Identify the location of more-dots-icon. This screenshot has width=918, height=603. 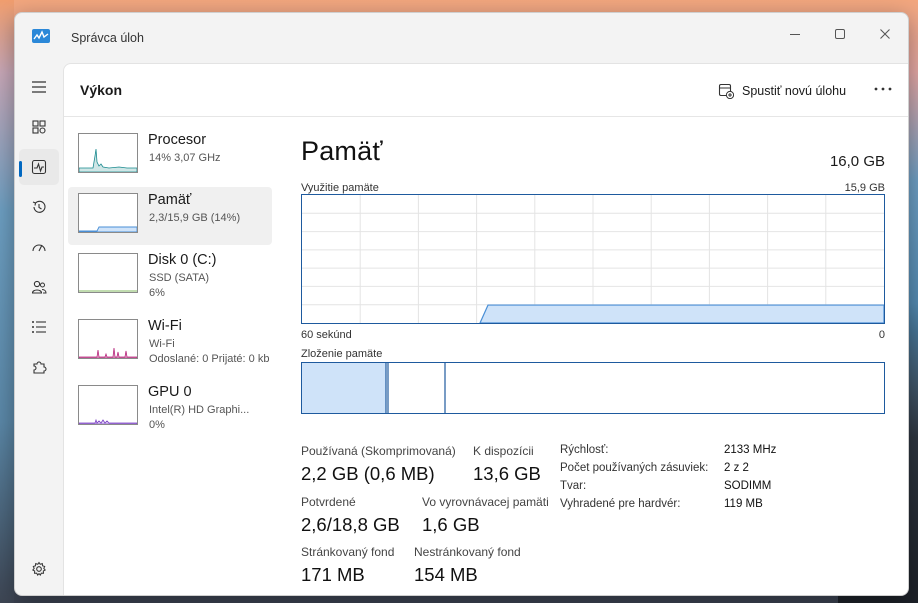
(883, 89).